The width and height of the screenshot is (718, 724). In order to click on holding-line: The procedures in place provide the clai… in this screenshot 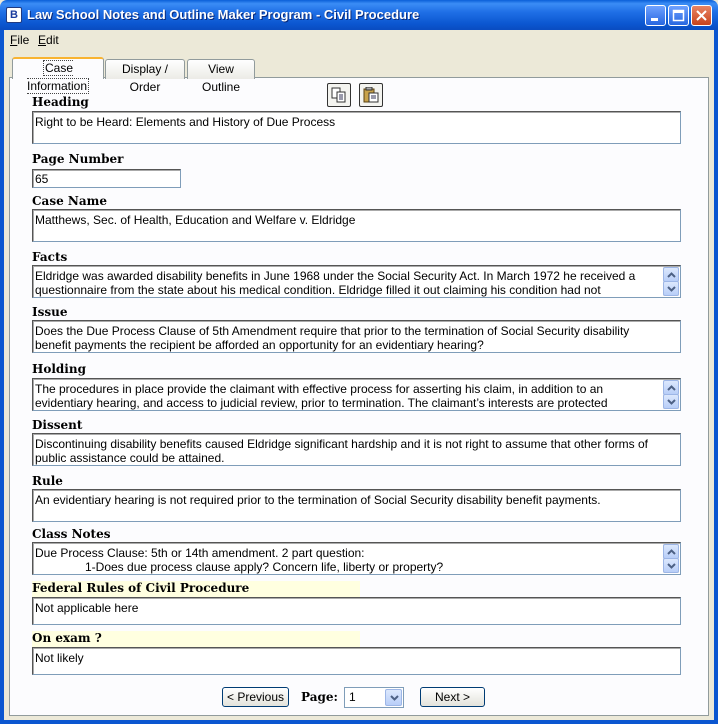, I will do `click(319, 389)`.